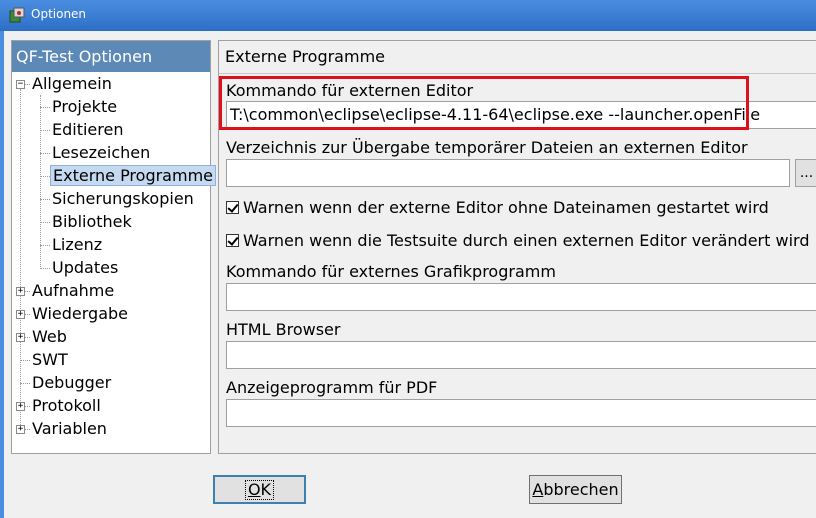 This screenshot has height=518, width=816. Describe the element at coordinates (20, 84) in the screenshot. I see `collapse-icon: −` at that location.